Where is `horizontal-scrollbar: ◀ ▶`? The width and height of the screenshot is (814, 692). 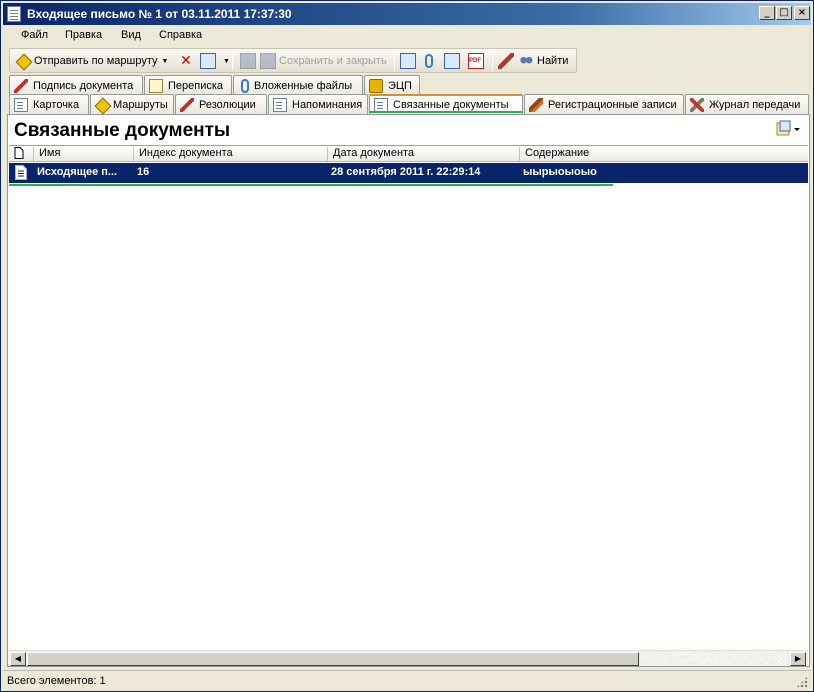
horizontal-scrollbar: ◀ ▶ is located at coordinates (408, 658).